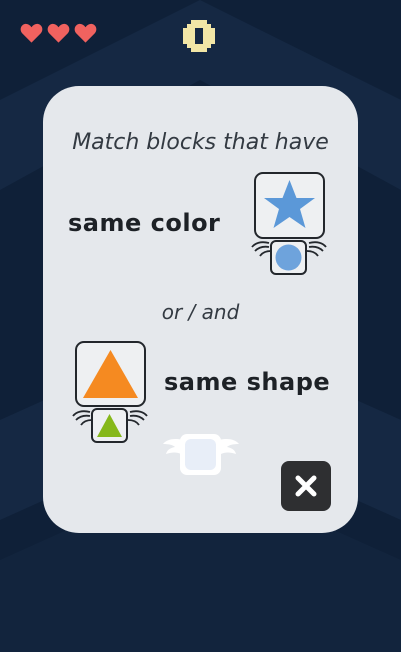  I want to click on pixel-zero-icon, so click(199, 36).